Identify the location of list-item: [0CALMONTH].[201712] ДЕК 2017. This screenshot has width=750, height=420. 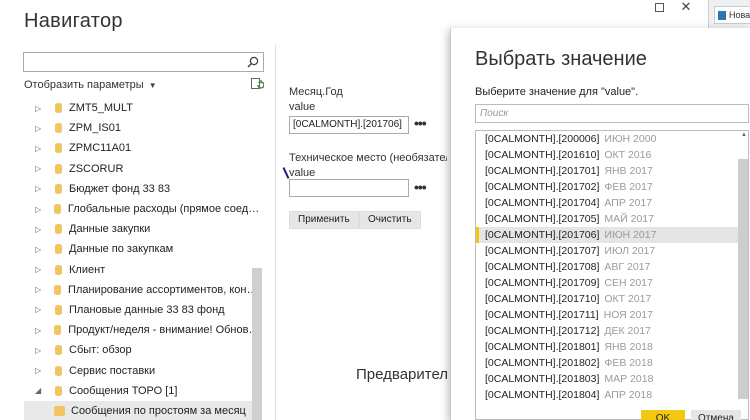
(612, 331).